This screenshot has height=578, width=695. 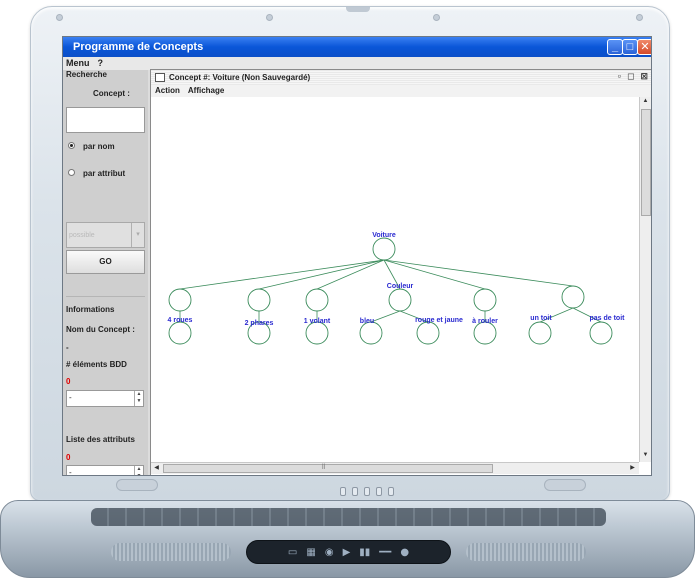 What do you see at coordinates (364, 552) in the screenshot?
I see `media-icon: ▮▮` at bounding box center [364, 552].